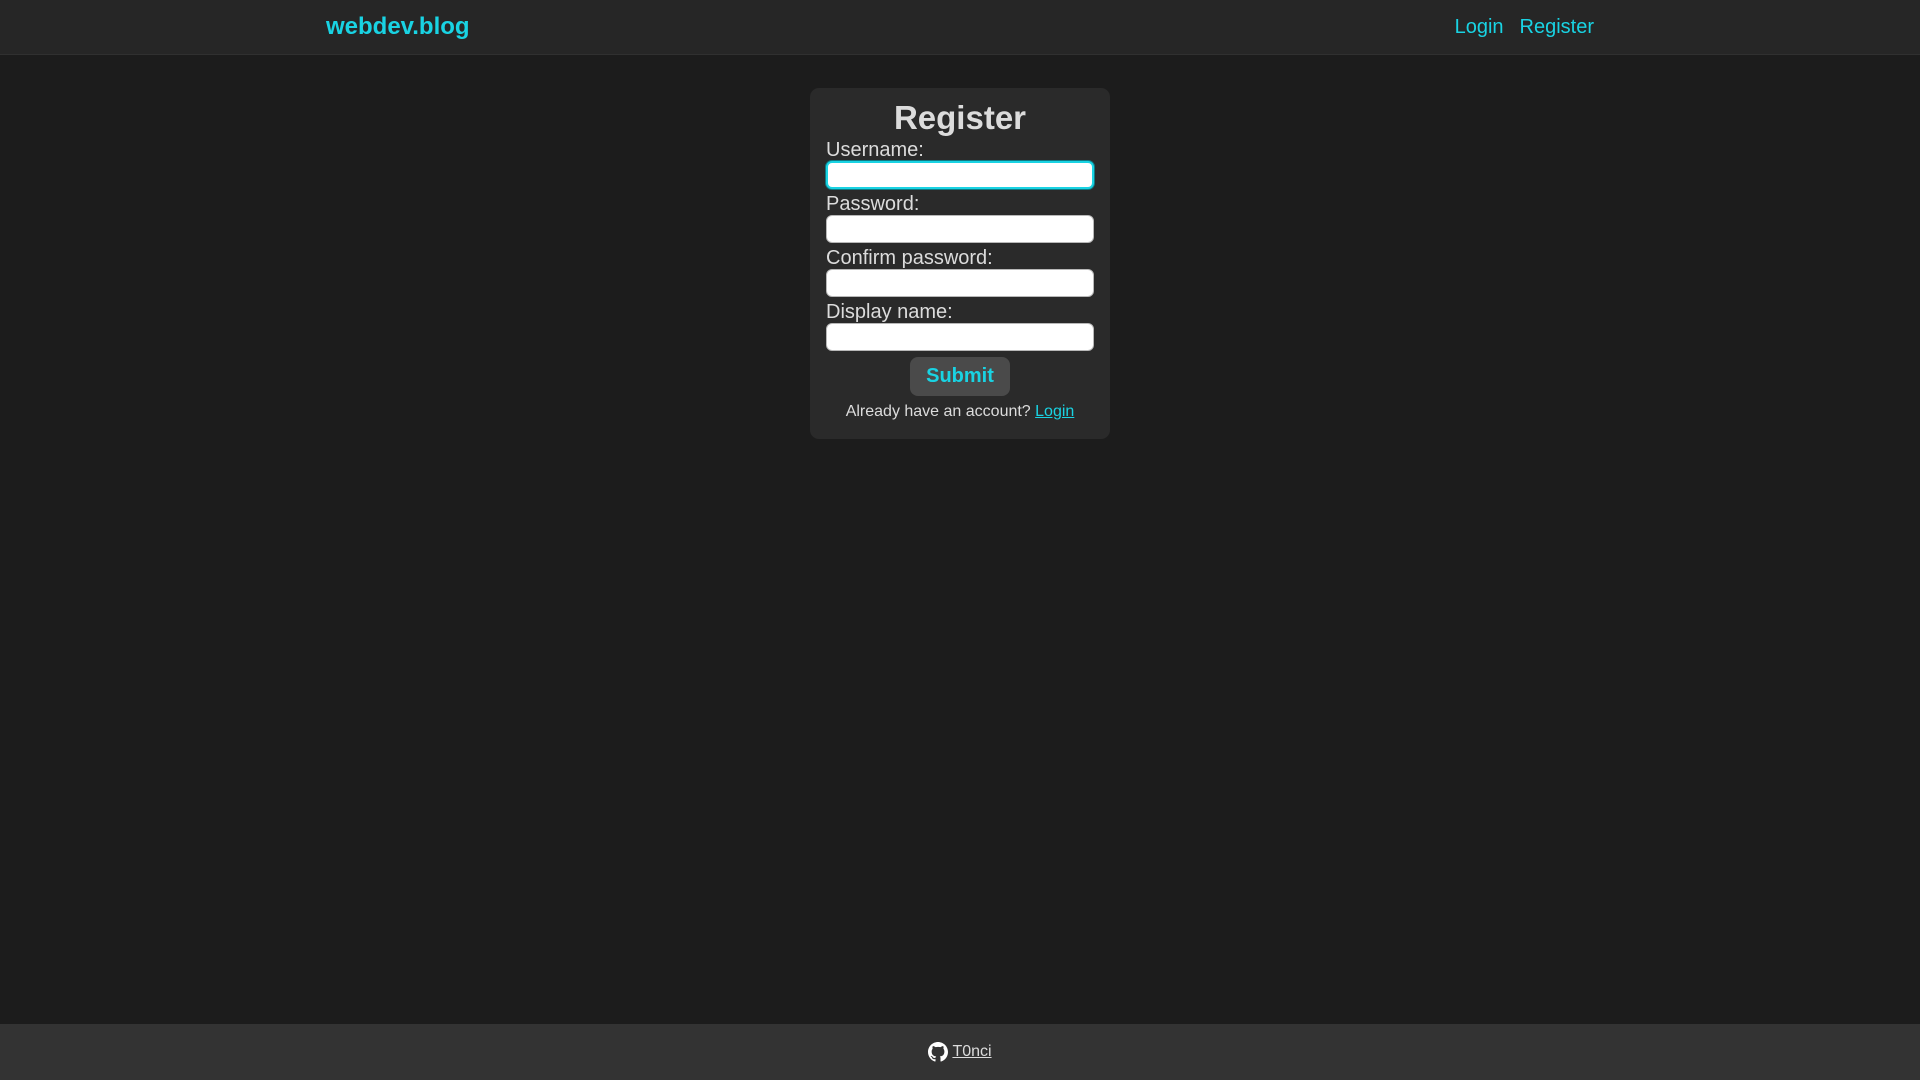 The image size is (1920, 1080). I want to click on footer: T0nci, so click(960, 1052).